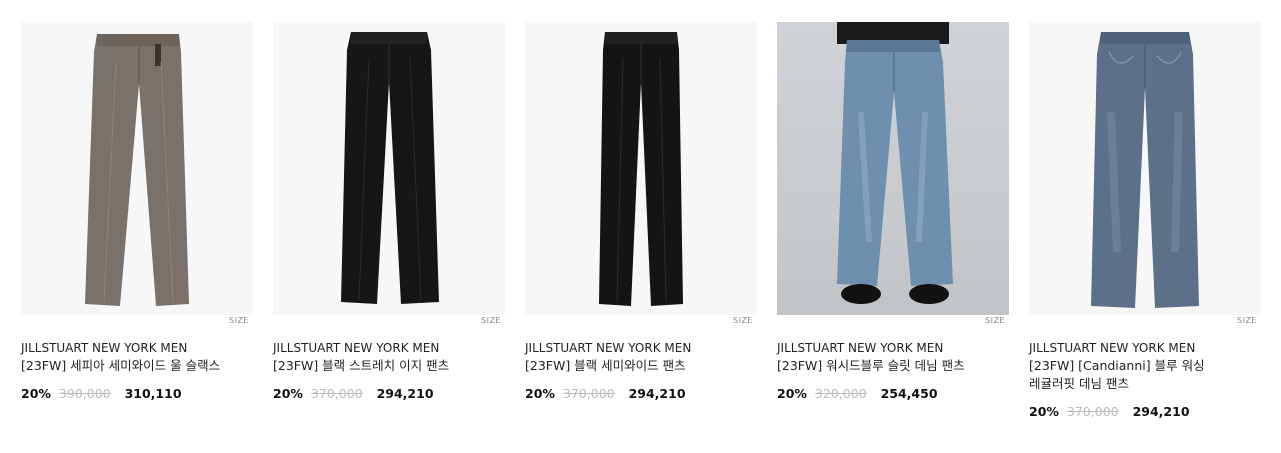  What do you see at coordinates (631, 366) in the screenshot?
I see `product-name: [23FW] 블랙 세미와이드 팬츠` at bounding box center [631, 366].